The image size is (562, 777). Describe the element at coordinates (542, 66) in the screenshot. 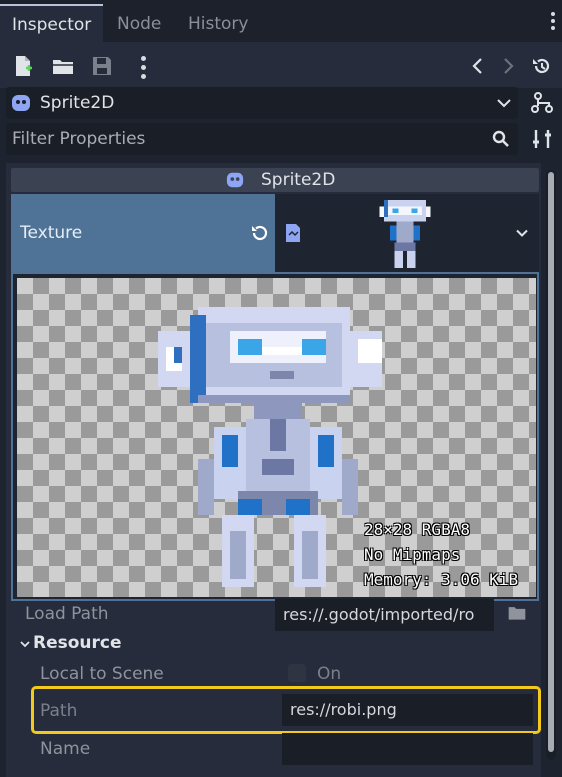

I see `history-icon` at that location.